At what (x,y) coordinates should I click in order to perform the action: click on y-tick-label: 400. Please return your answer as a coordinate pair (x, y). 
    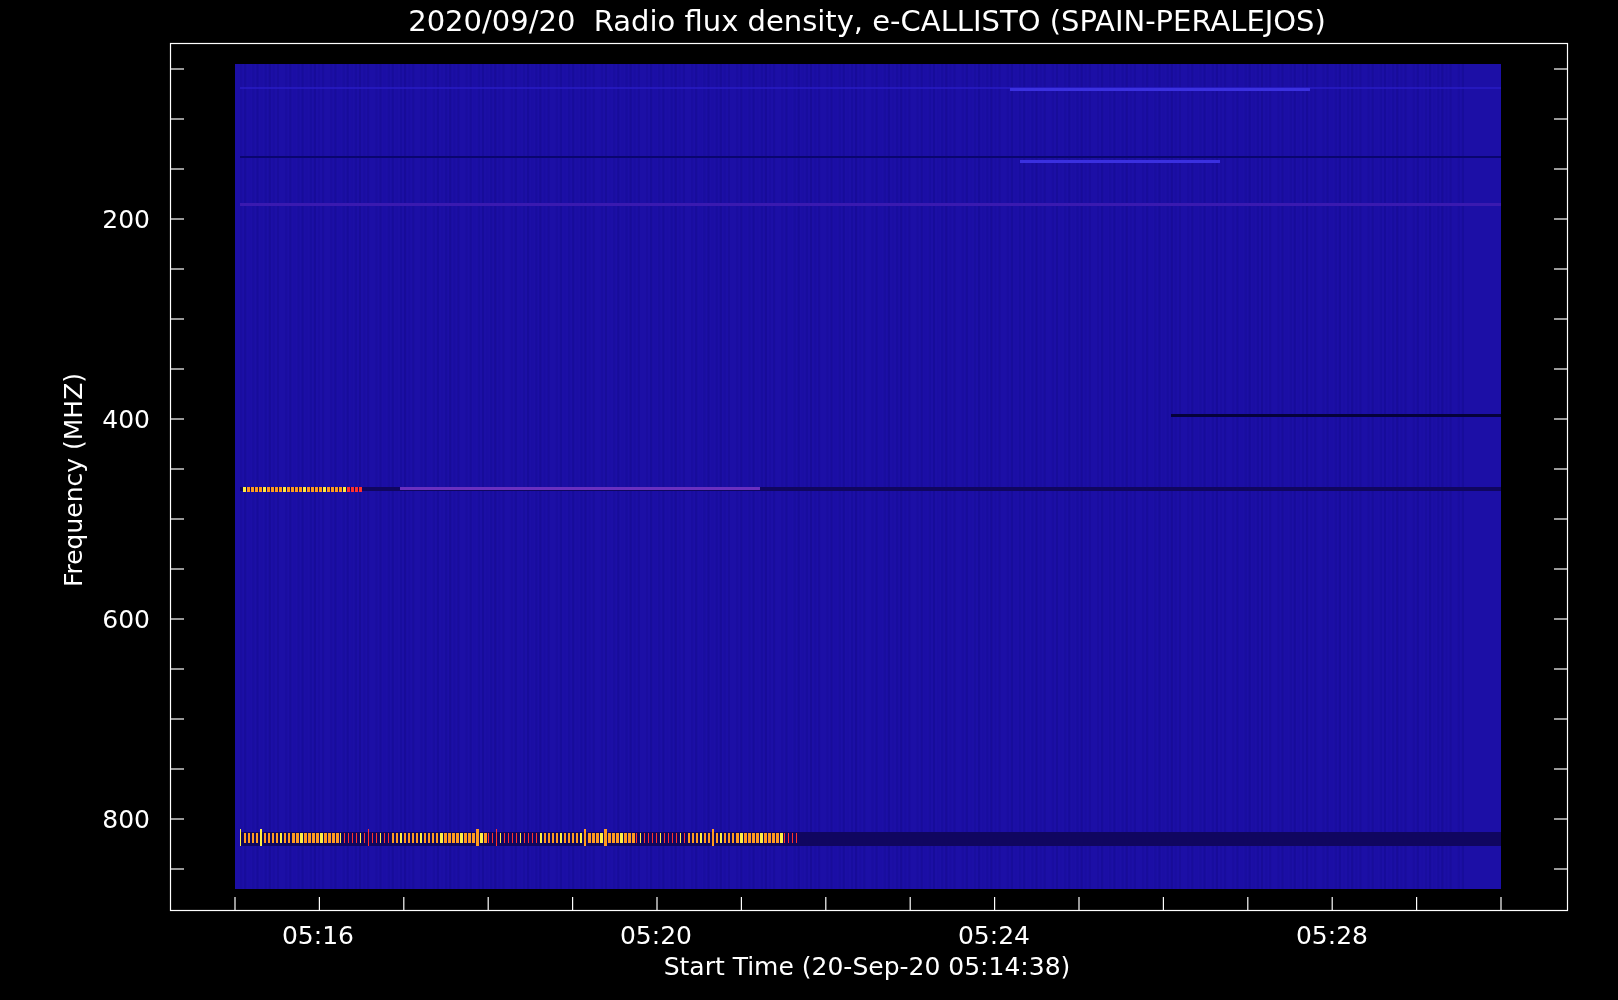
    Looking at the image, I should click on (126, 419).